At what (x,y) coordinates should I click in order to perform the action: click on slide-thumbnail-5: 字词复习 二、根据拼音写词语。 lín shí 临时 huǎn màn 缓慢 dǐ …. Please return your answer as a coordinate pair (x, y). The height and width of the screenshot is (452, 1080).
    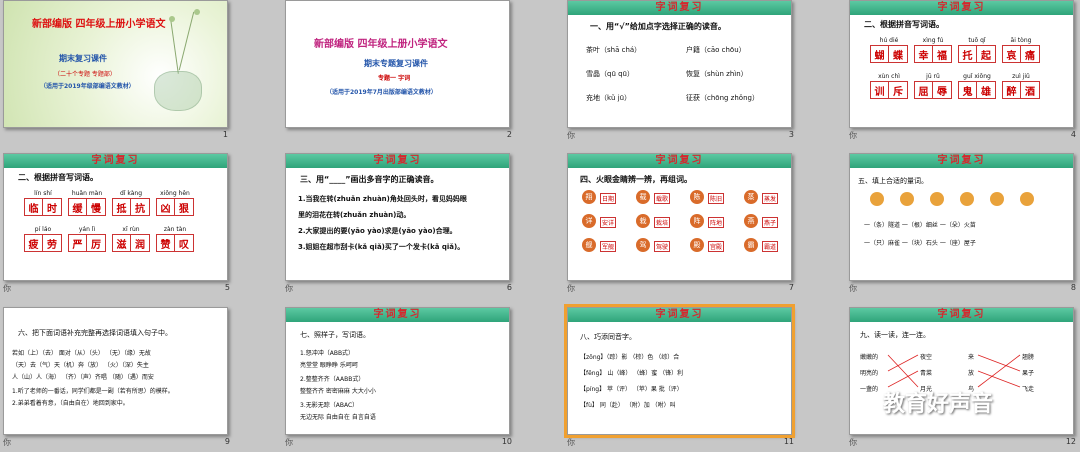
    Looking at the image, I should click on (119, 223).